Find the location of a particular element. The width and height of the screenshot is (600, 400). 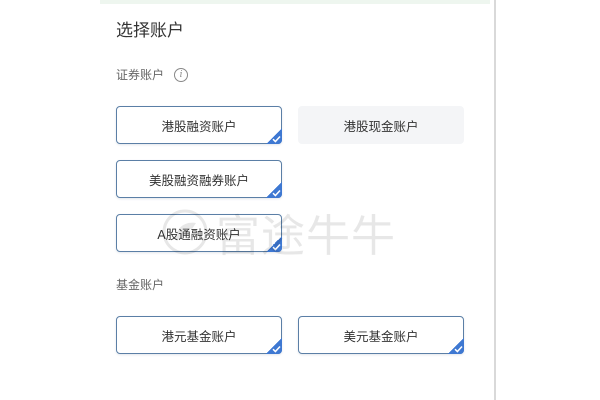

funds-section-label: 基金账户 is located at coordinates (140, 285).